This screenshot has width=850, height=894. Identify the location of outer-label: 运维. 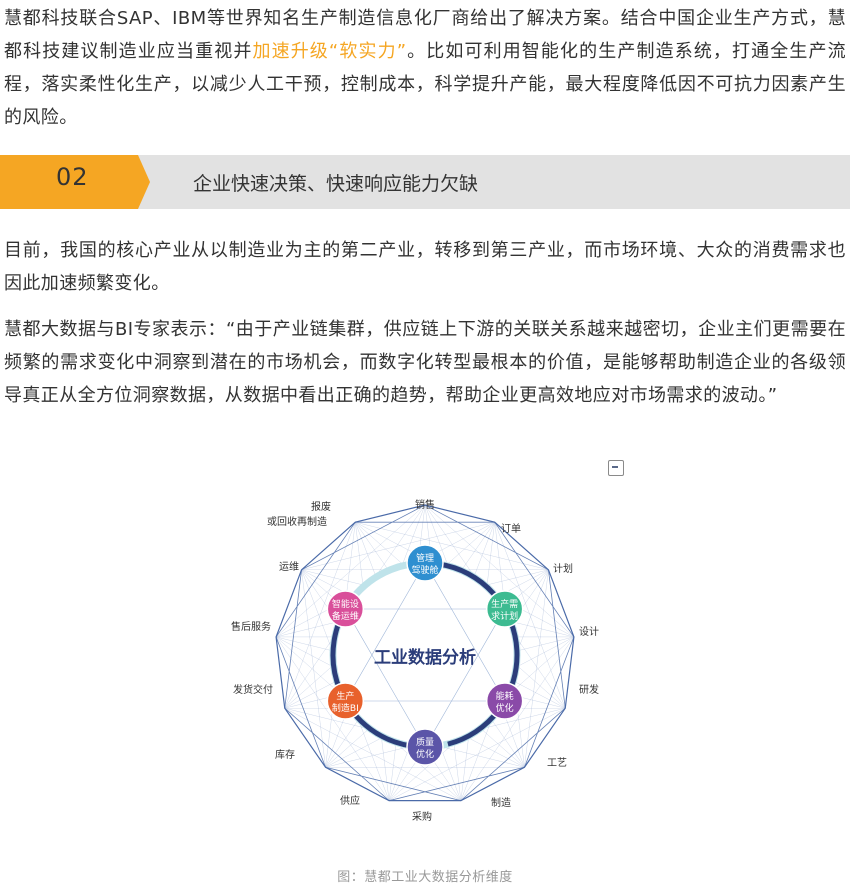
(289, 566).